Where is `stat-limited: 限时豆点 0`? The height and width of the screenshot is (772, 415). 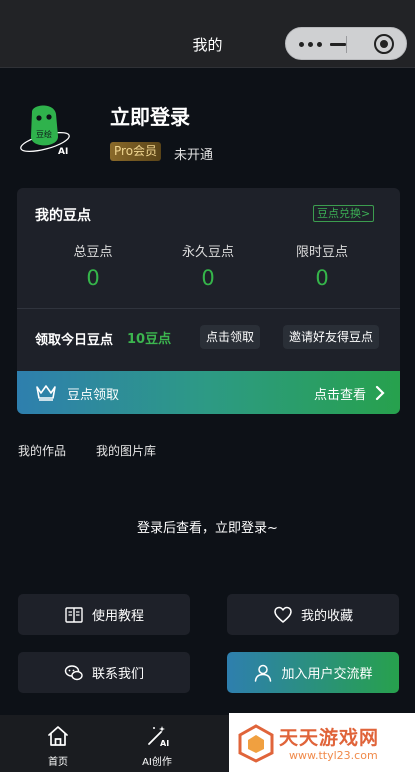
stat-limited: 限时豆点 0 is located at coordinates (322, 265).